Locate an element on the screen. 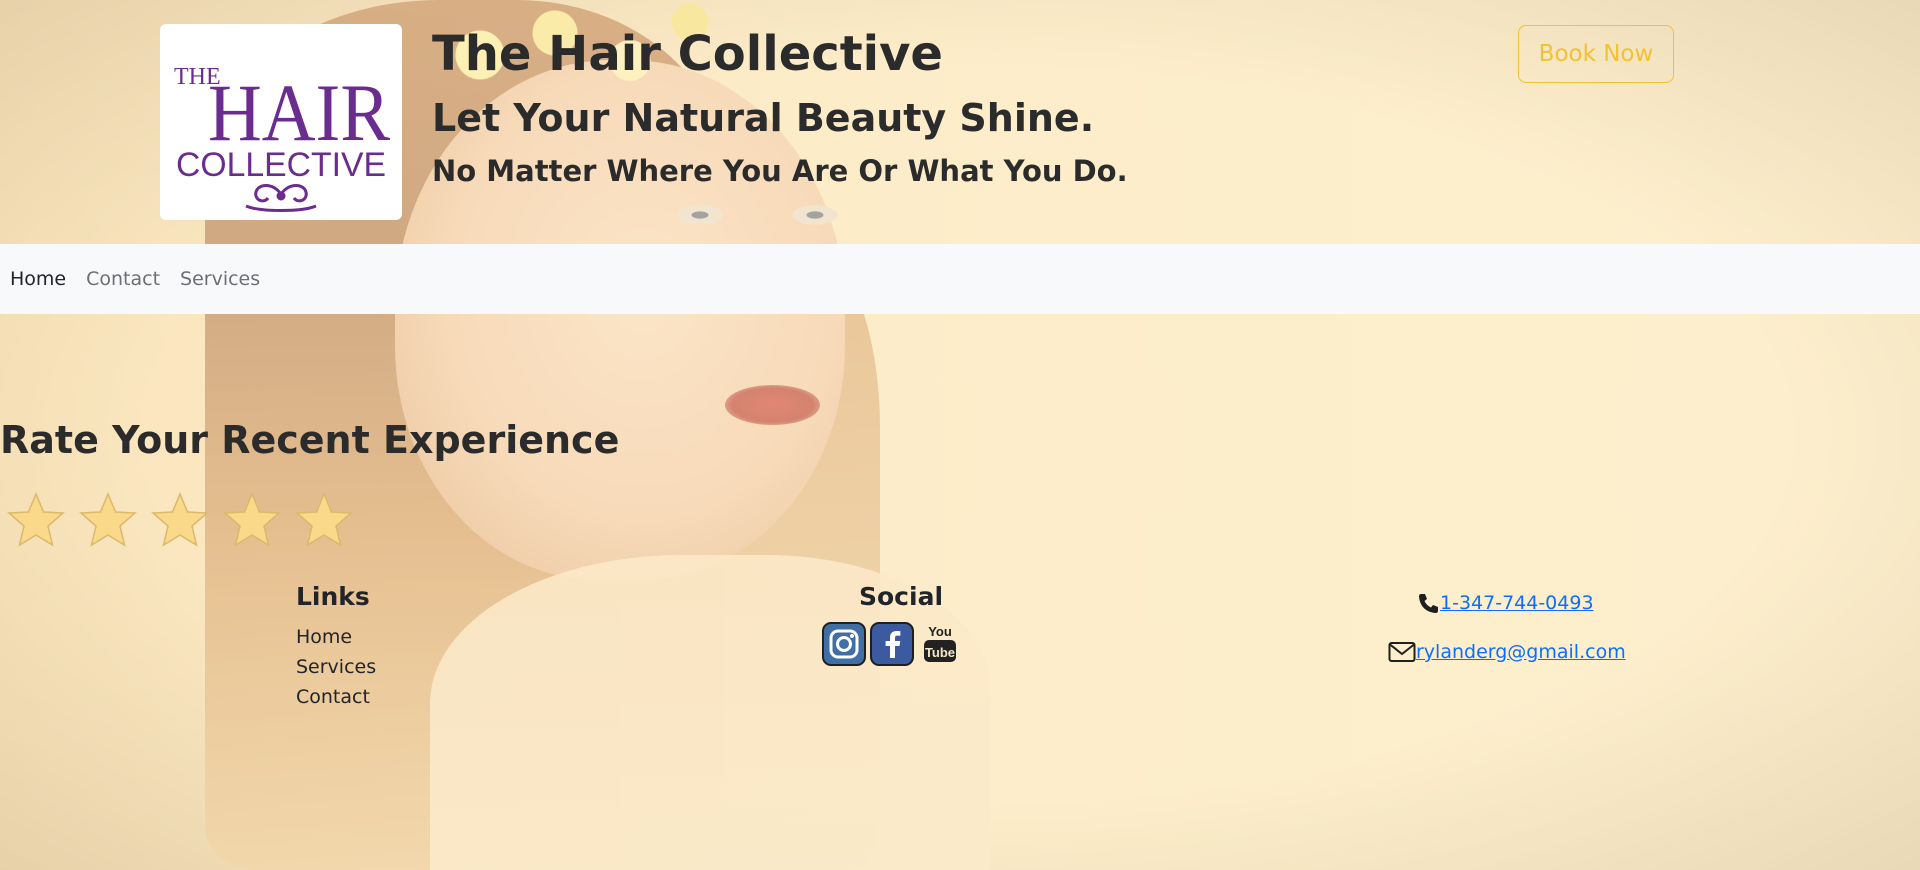 Image resolution: width=1920 pixels, height=870 pixels. contact-email: rylanderg@gmail.com is located at coordinates (1507, 652).